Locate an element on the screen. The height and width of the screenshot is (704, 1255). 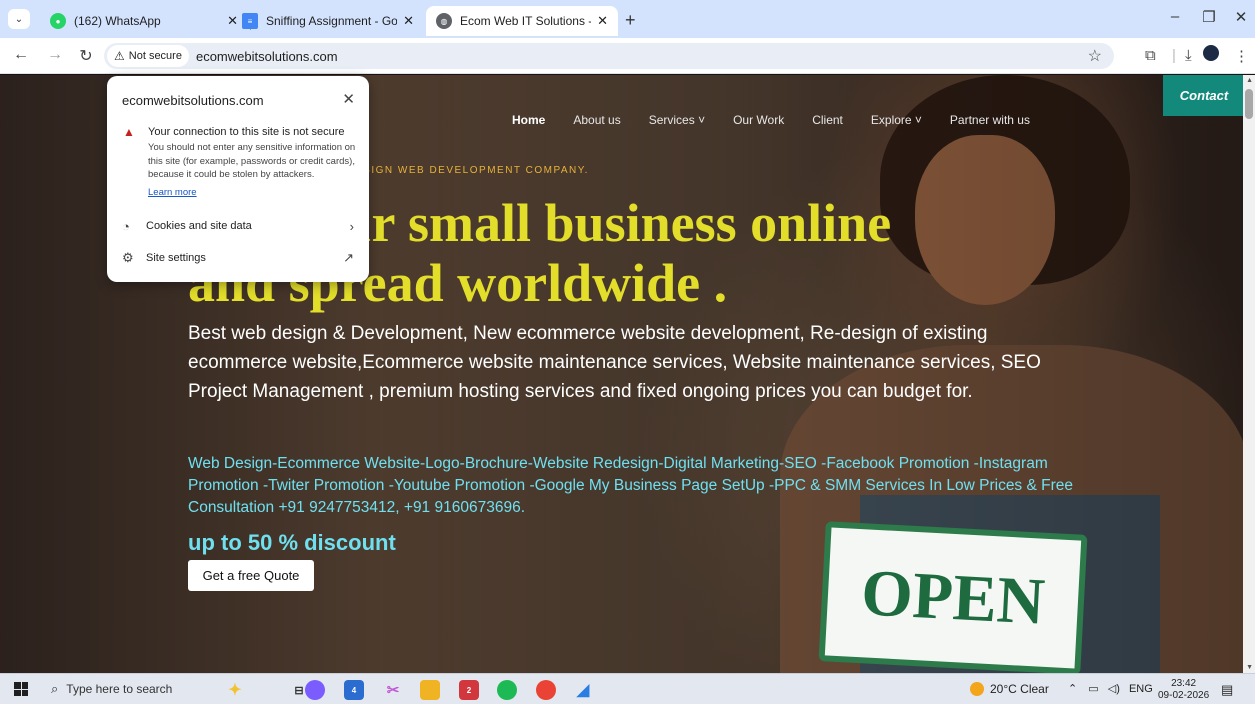
weather-widget: 20°C Clear is located at coordinates (1009, 689).